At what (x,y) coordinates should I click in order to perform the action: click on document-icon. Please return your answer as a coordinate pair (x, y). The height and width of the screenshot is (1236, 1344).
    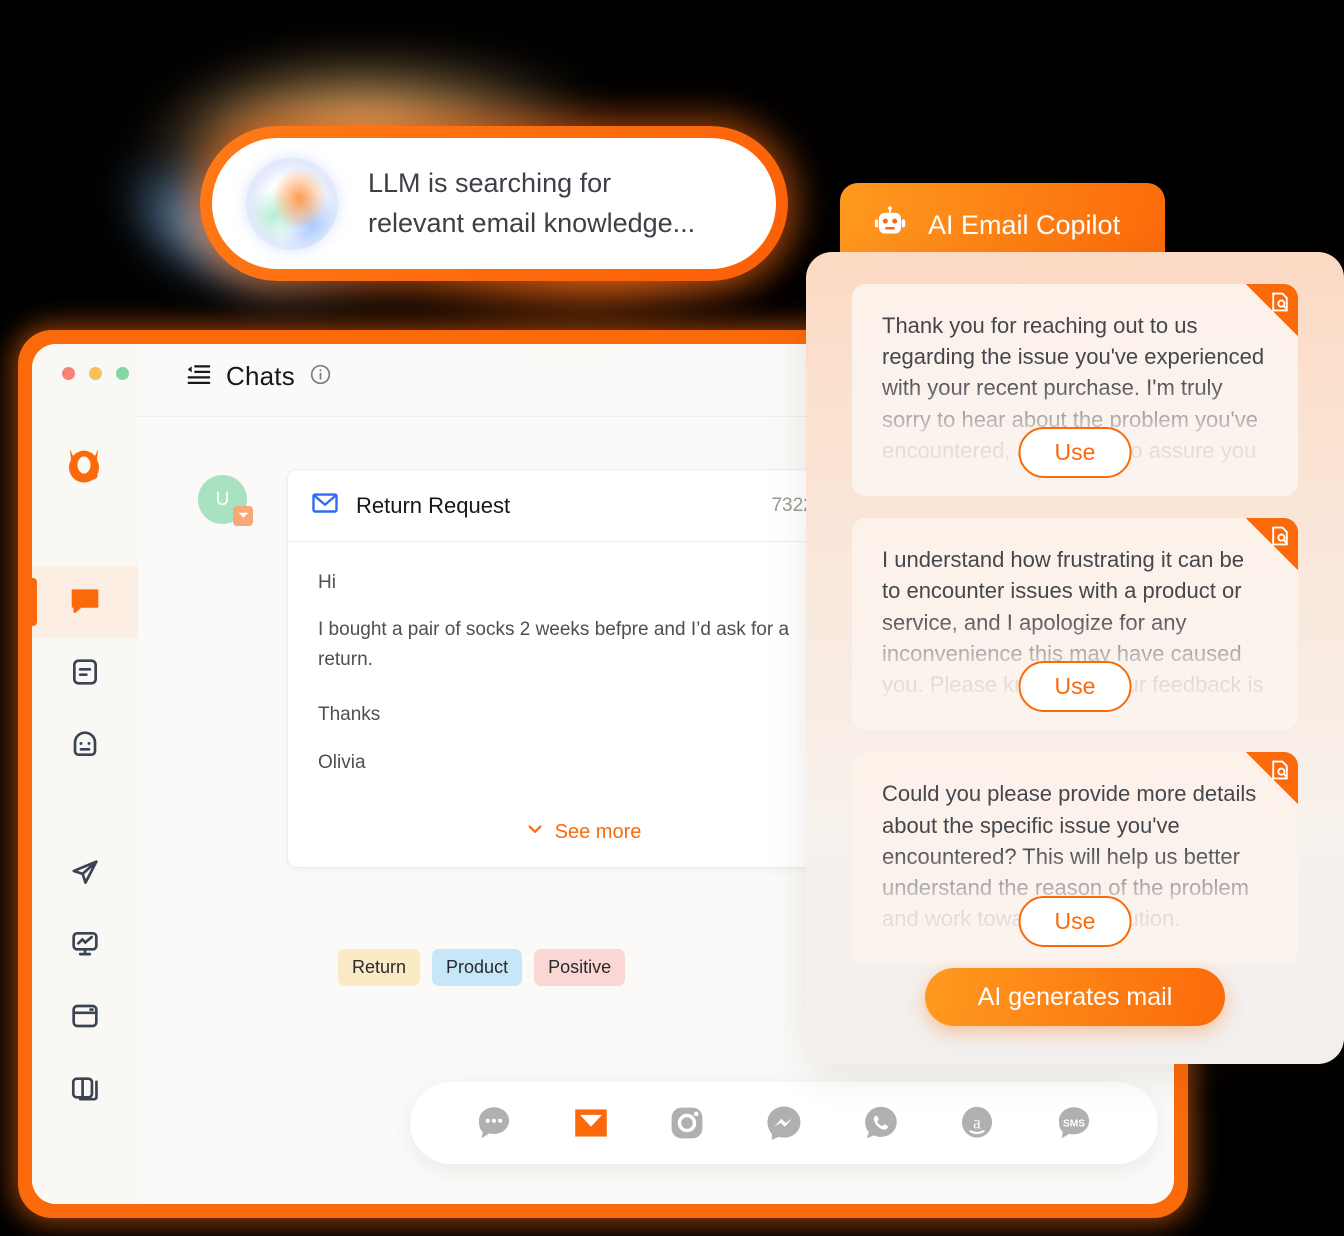
    Looking at the image, I should click on (85, 674).